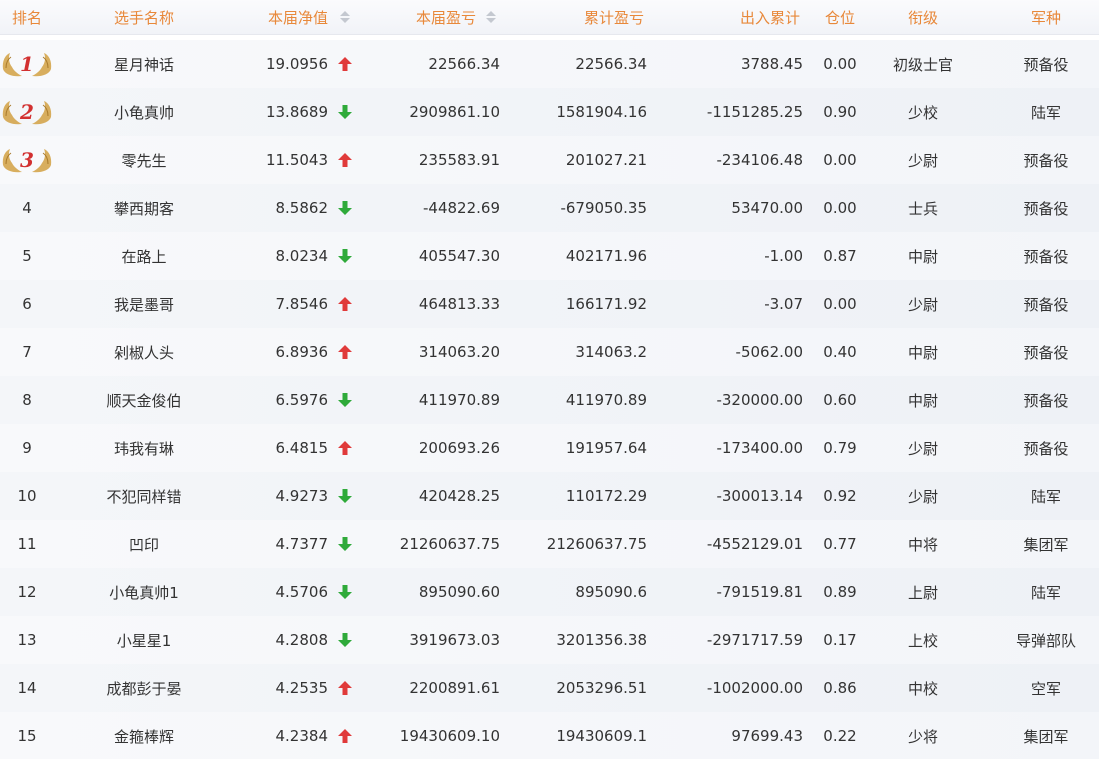  What do you see at coordinates (144, 304) in the screenshot?
I see `player-name-link: 我是墨哥` at bounding box center [144, 304].